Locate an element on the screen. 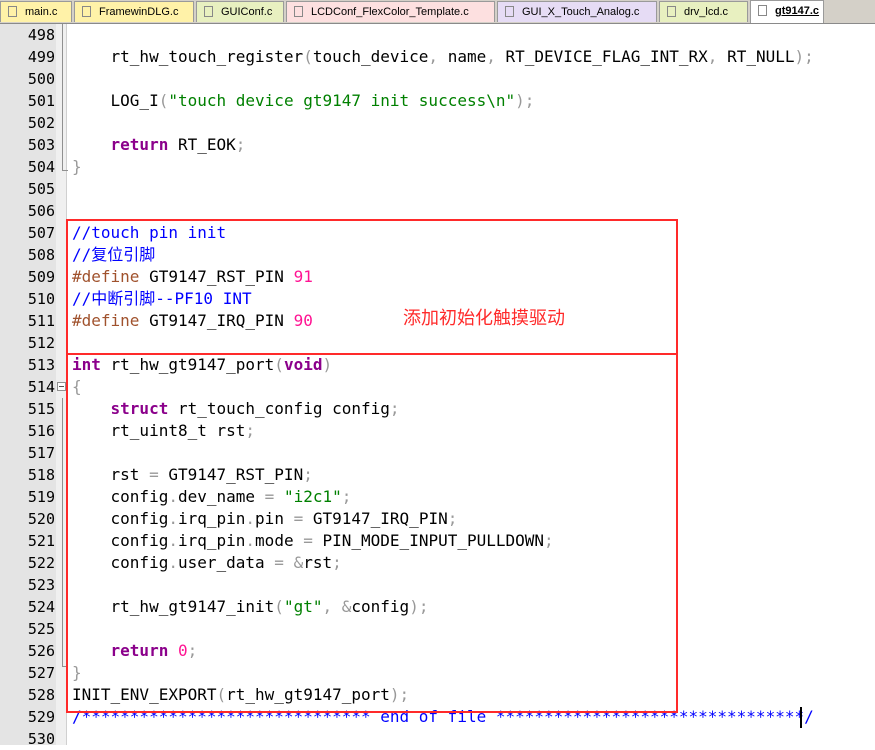 Image resolution: width=875 pixels, height=750 pixels. code-token: rt_touch_config config is located at coordinates (279, 408).